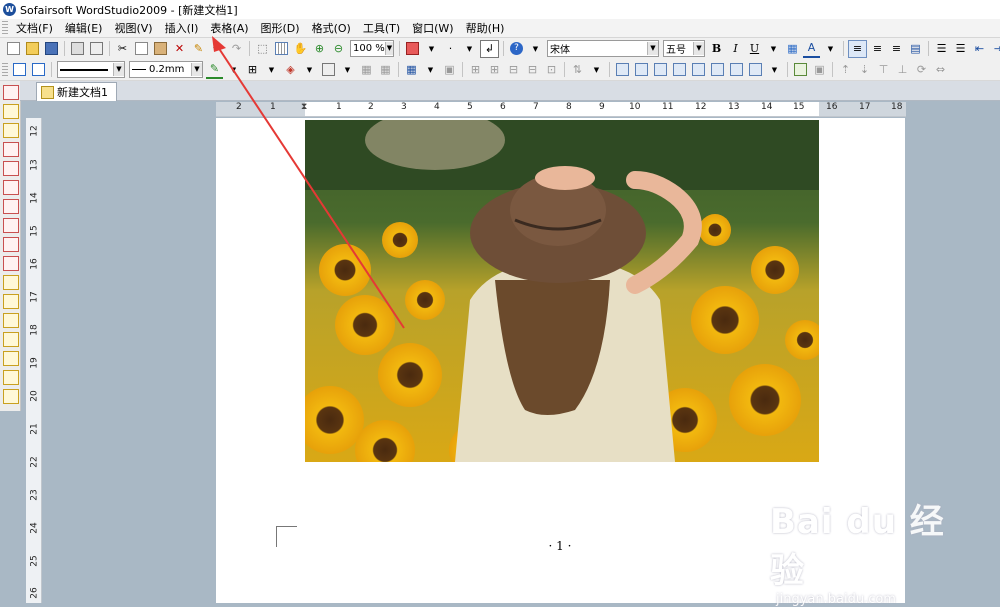 This screenshot has width=1000, height=607. What do you see at coordinates (551, 70) in the screenshot?
I see `cell-props-icon: ⊡` at bounding box center [551, 70].